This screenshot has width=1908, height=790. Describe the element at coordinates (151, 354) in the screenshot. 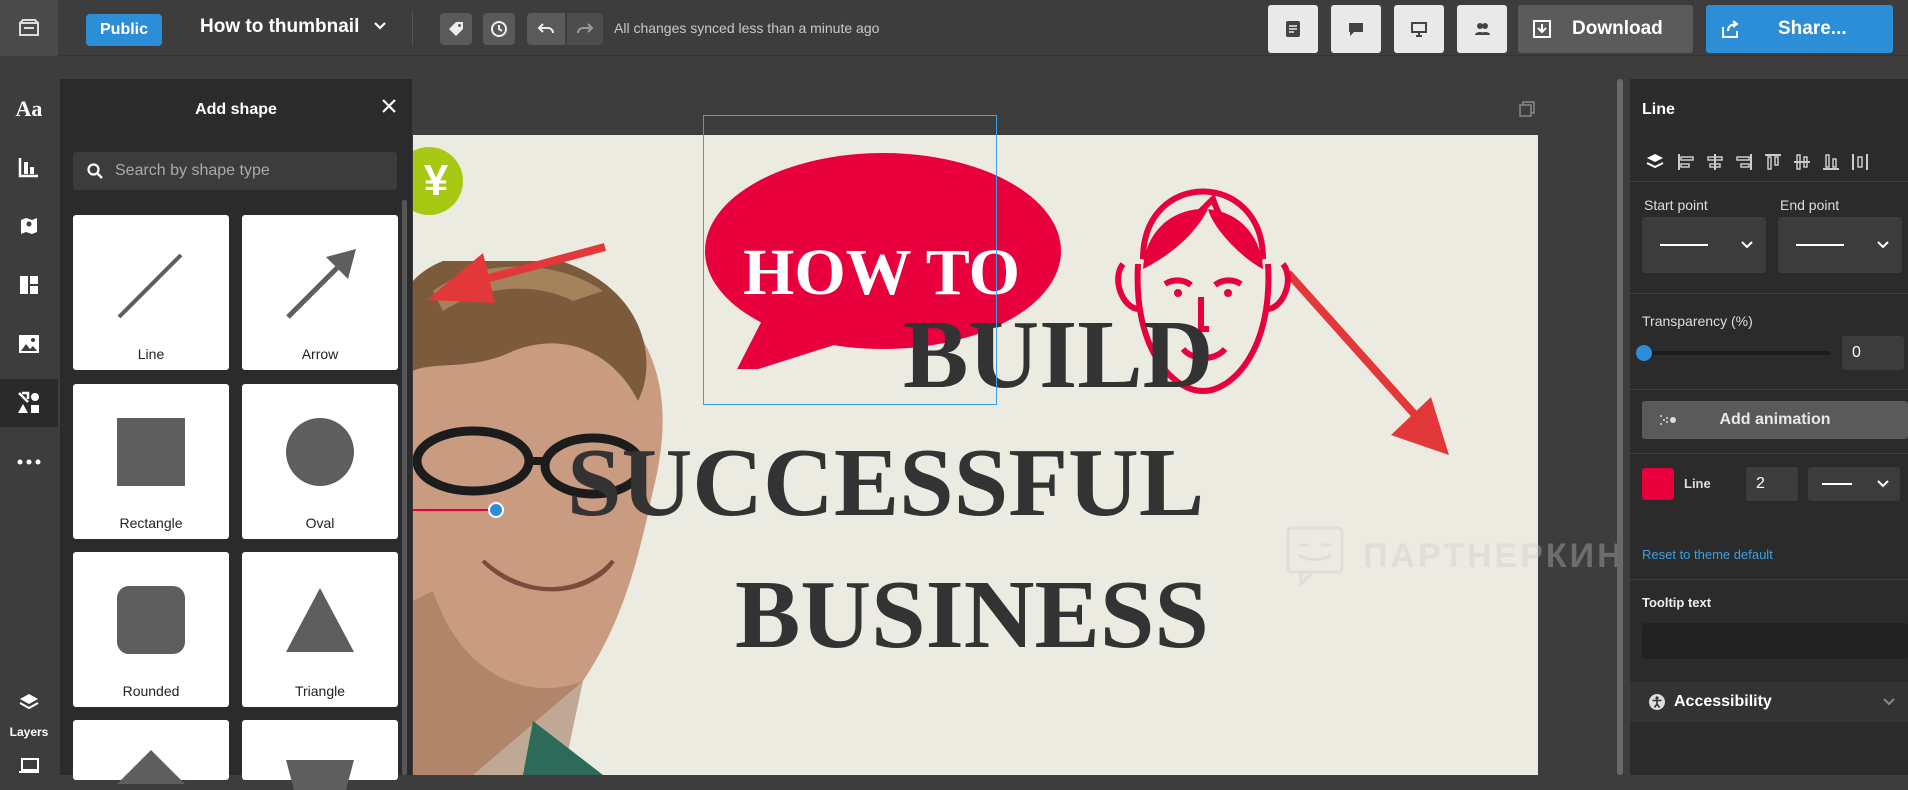

I see `shape-label: Line` at that location.